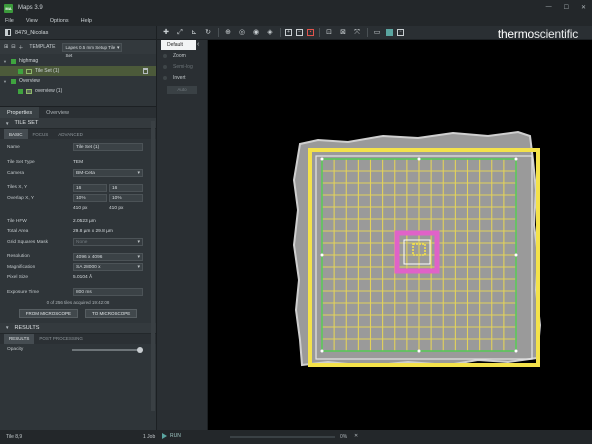 The image size is (592, 444). What do you see at coordinates (185, 55) in the screenshot?
I see `tool-zoom: Zoom` at bounding box center [185, 55].